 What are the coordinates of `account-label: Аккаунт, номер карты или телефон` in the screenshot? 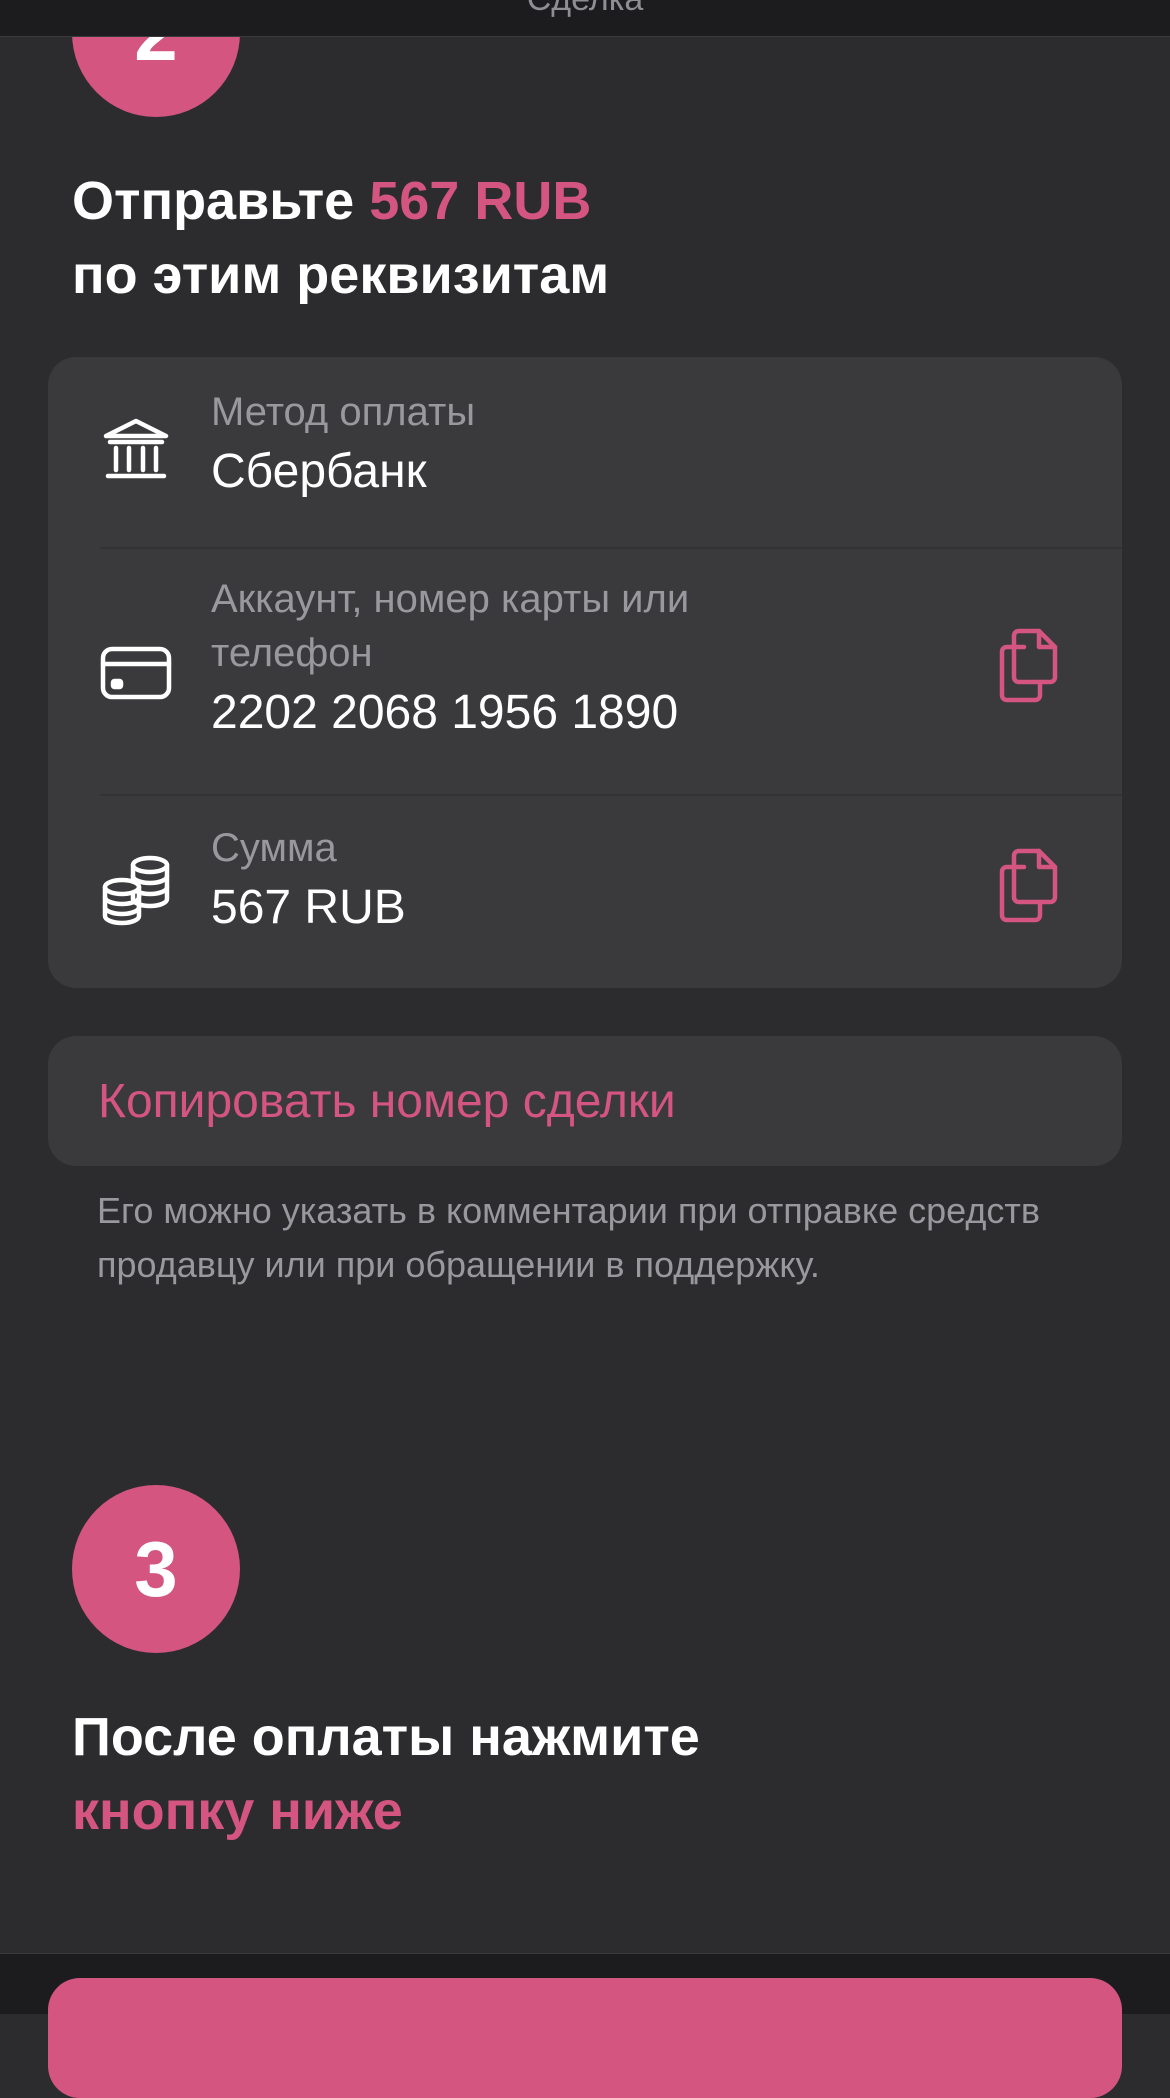 It's located at (450, 626).